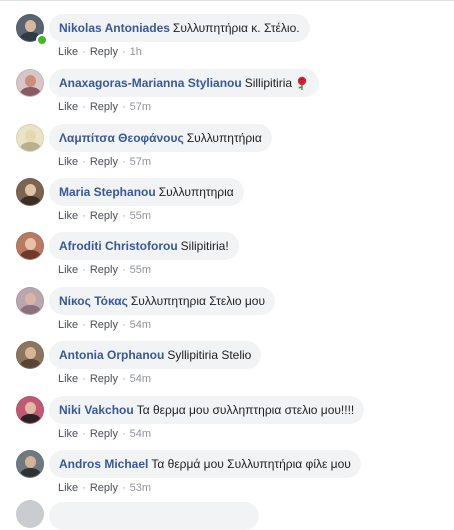  Describe the element at coordinates (96, 410) in the screenshot. I see `comment-author-link: Niki Vakchou` at that location.